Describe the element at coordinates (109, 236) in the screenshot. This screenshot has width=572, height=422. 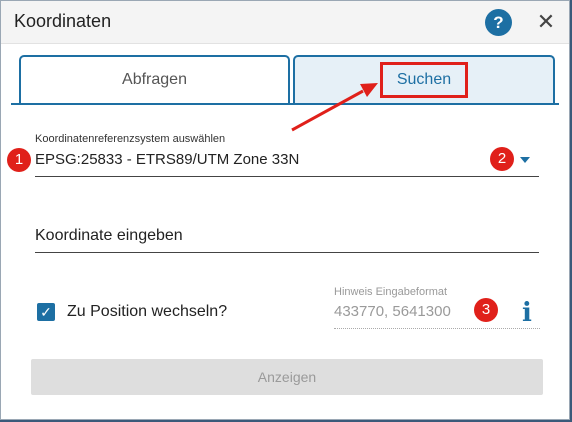
I see `coordinate-input-placeholder: Koordinate eingeben` at that location.